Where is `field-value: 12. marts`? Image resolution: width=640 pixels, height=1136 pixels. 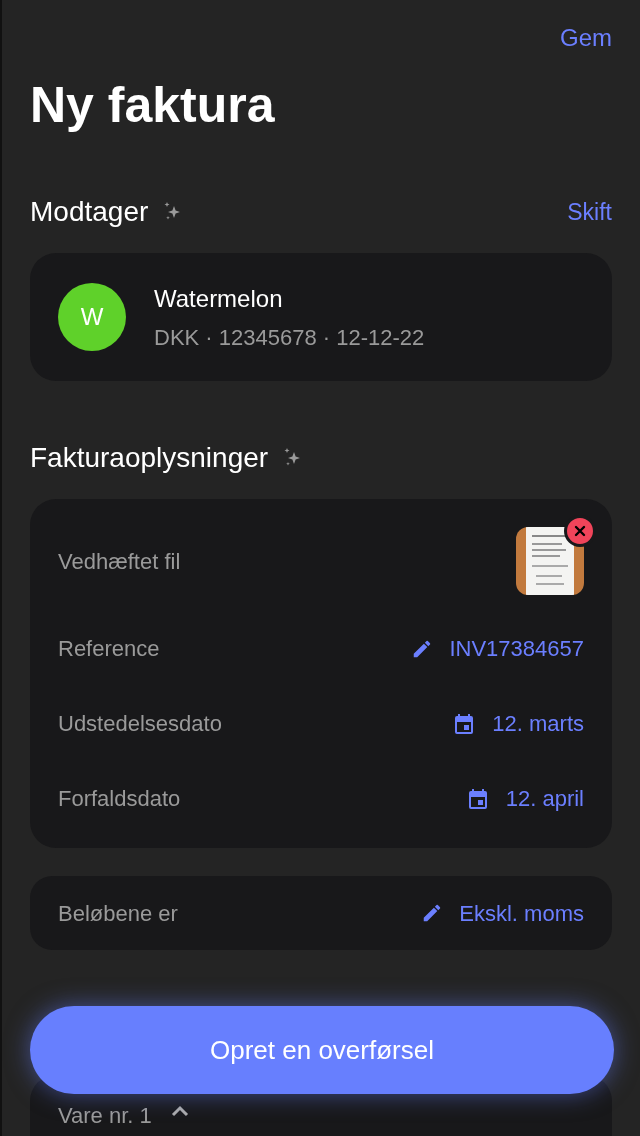 field-value: 12. marts is located at coordinates (538, 723).